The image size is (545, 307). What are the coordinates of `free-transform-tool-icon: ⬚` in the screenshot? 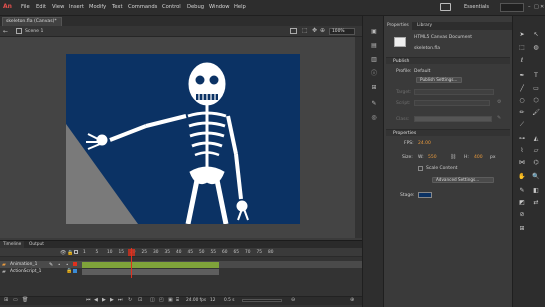 It's located at (522, 47).